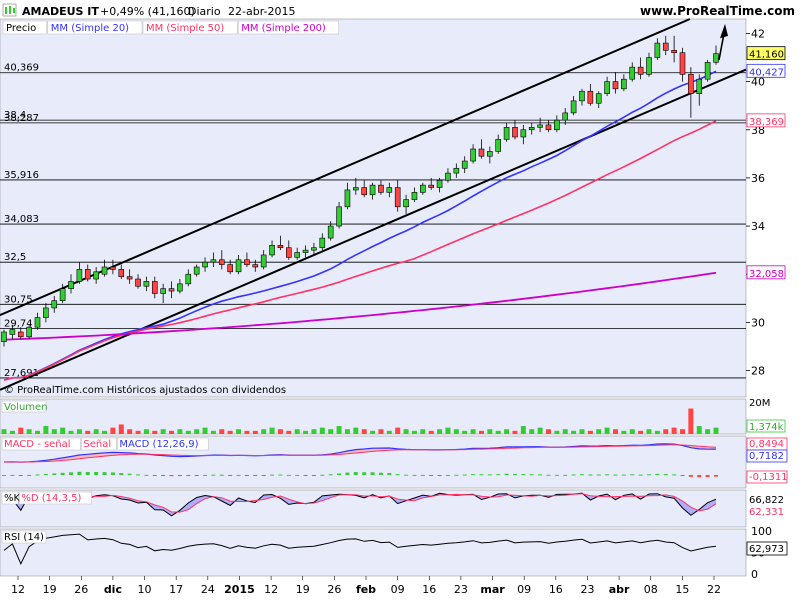 The height and width of the screenshot is (604, 800). Describe the element at coordinates (90, 28) in the screenshot. I see `legend-item-1: MM (Simple 20)` at that location.